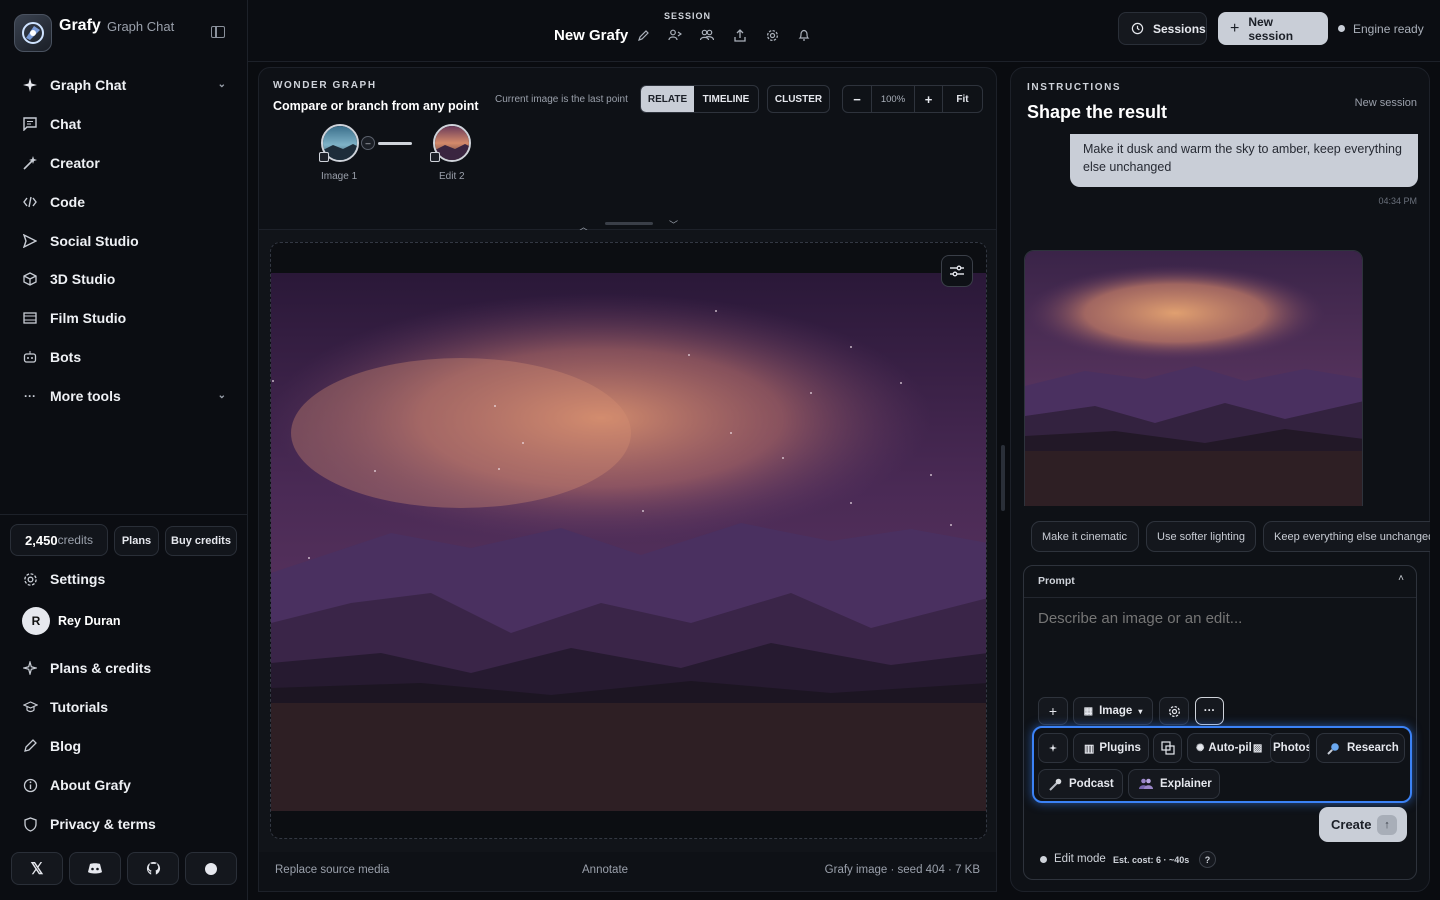 The image size is (1440, 900). I want to click on edit-pencil-icon, so click(644, 35).